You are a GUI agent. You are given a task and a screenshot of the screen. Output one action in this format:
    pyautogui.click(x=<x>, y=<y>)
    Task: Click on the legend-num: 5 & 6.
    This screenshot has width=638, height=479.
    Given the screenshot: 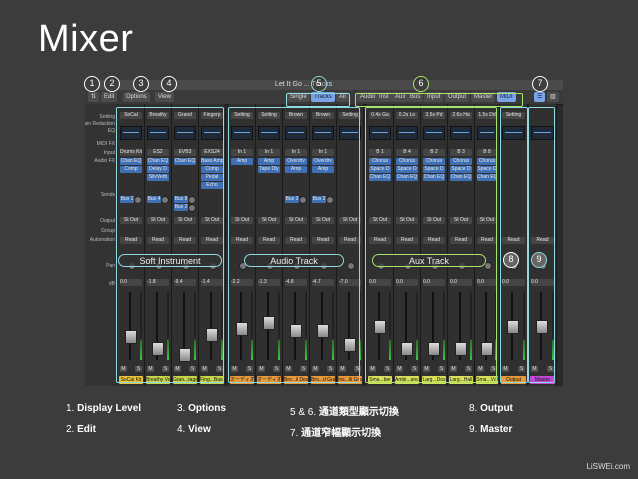 What is the action you would take?
    pyautogui.click(x=304, y=412)
    